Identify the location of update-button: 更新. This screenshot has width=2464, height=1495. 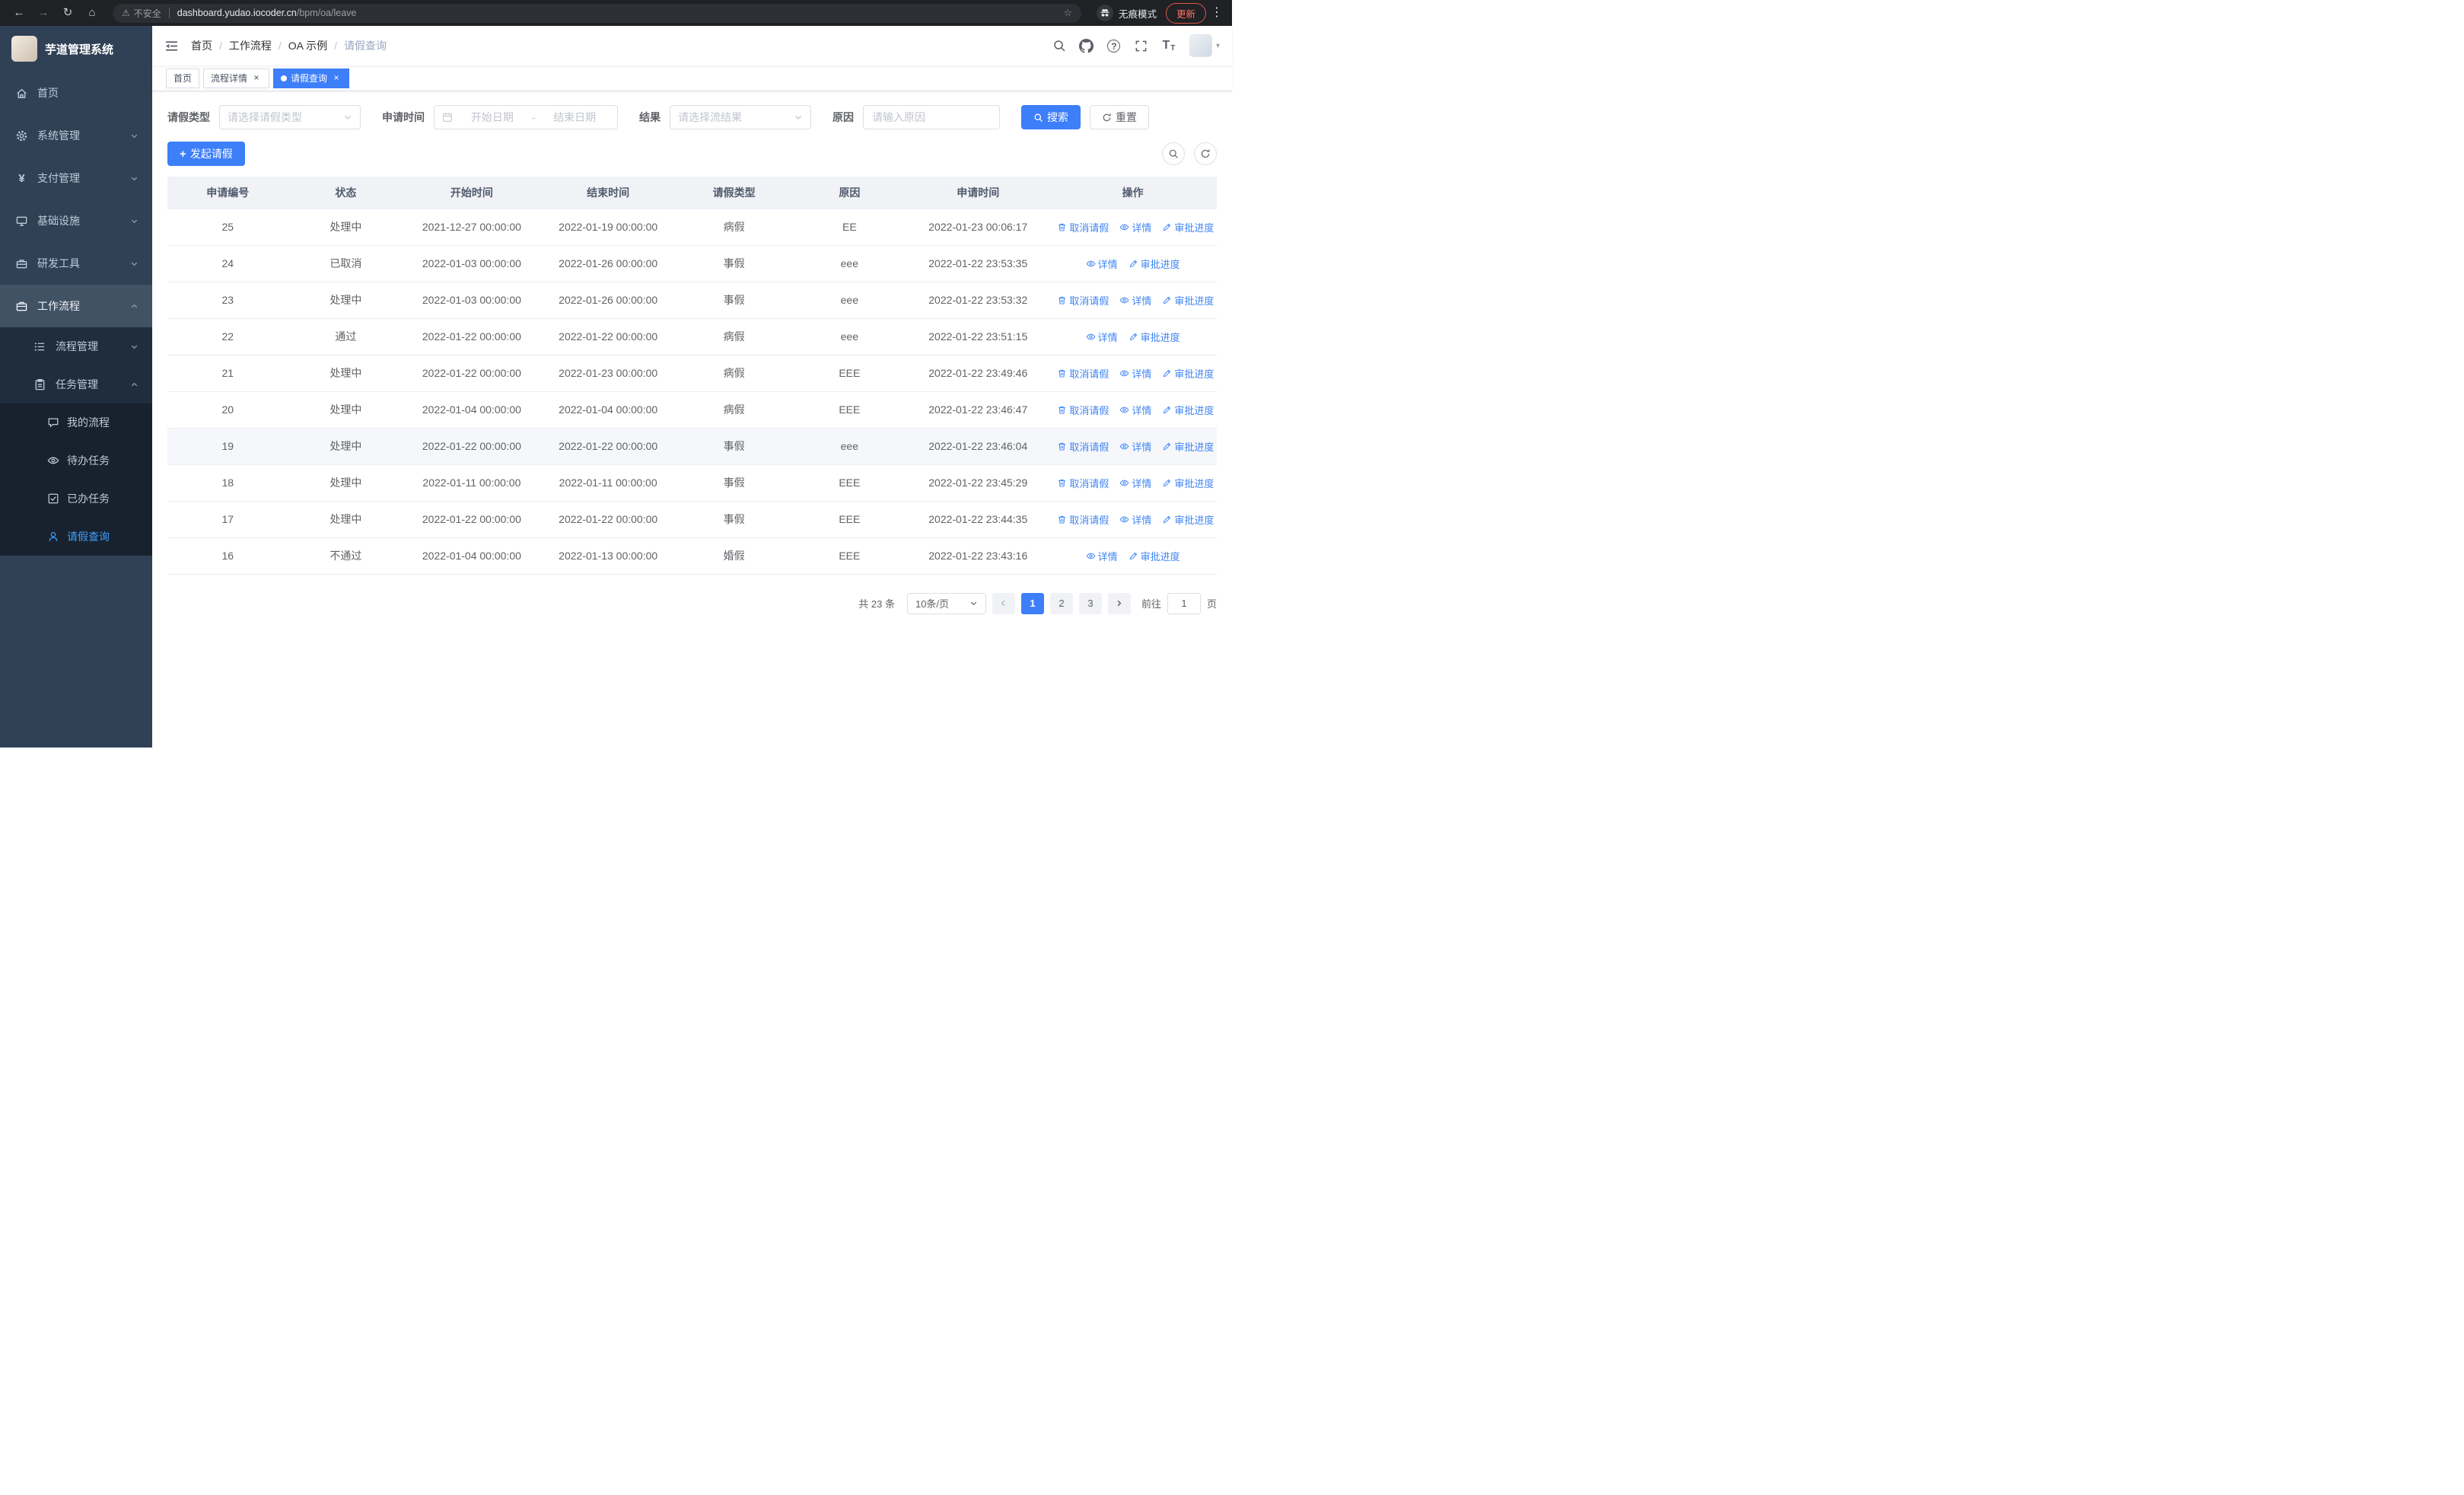
(1185, 13).